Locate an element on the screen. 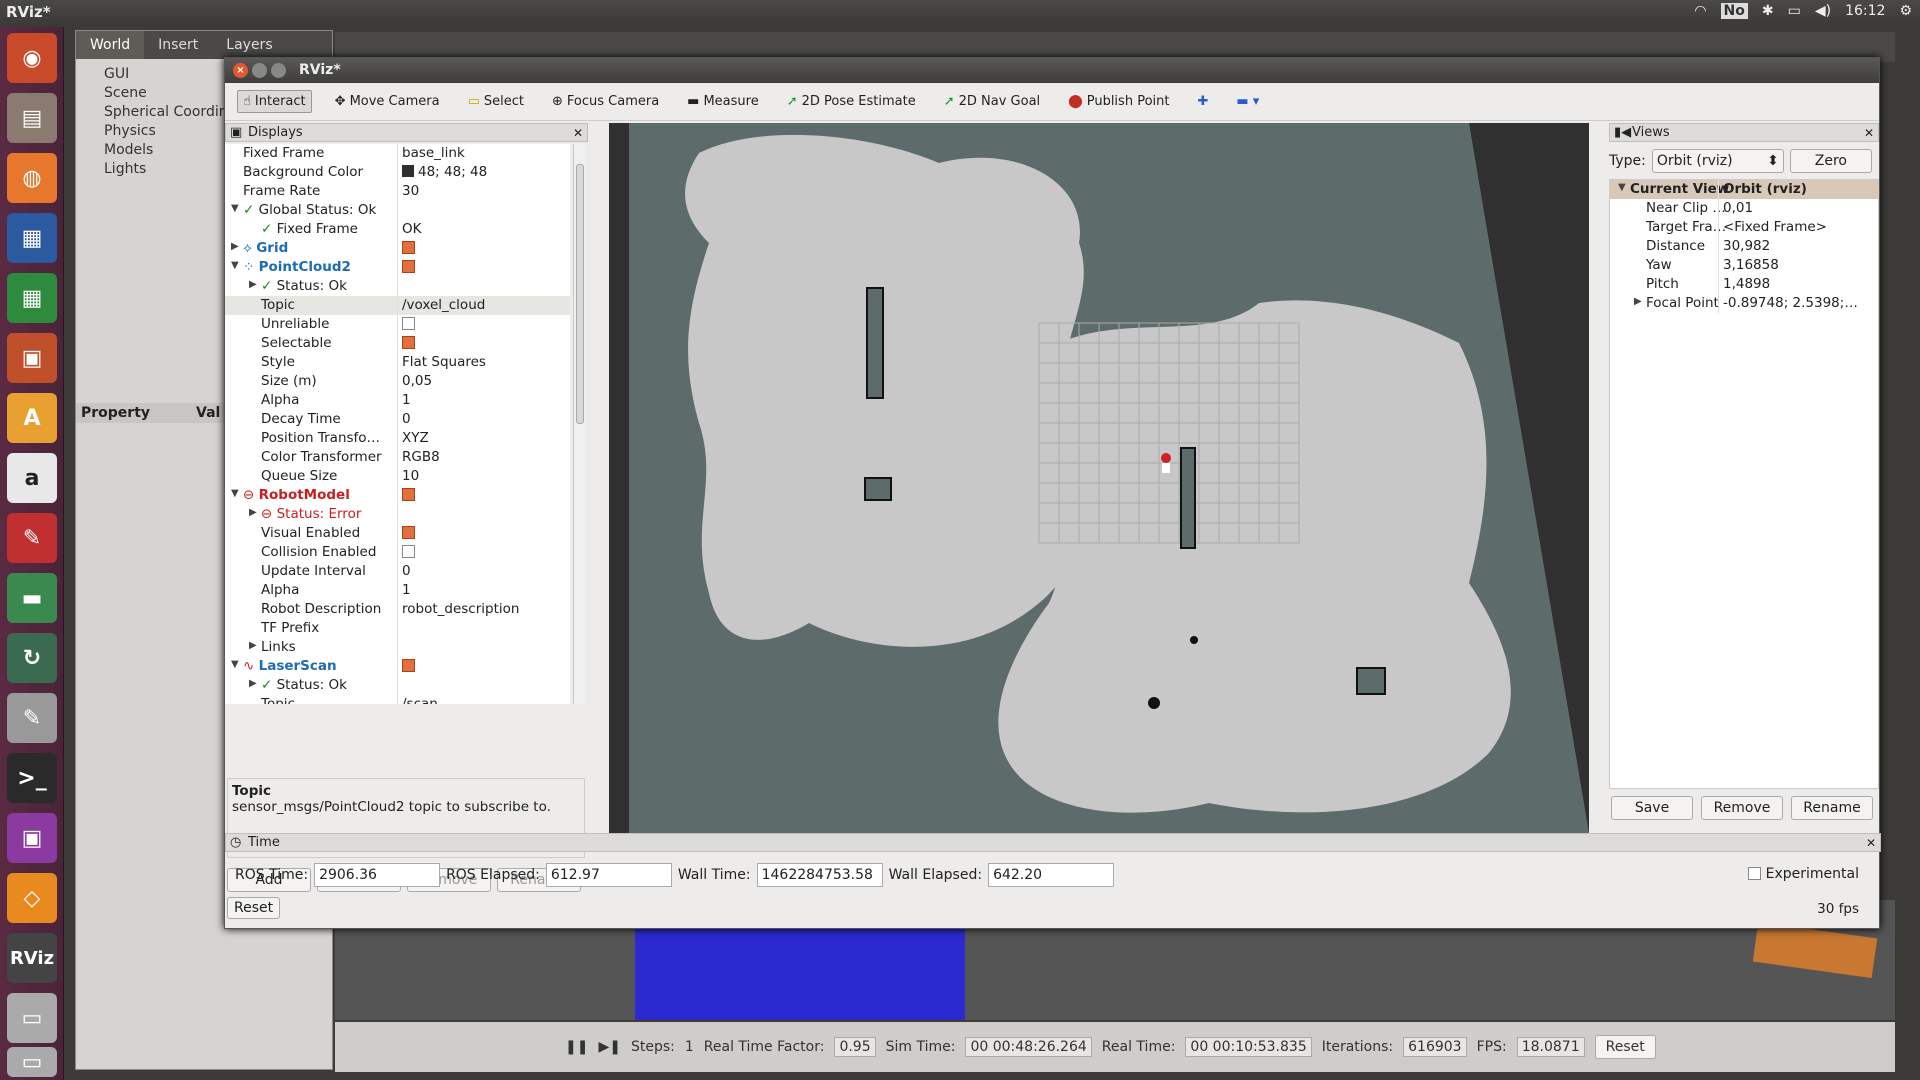 This screenshot has width=1920, height=1080. view-row-value: <Fixed Frame> is located at coordinates (1774, 227).